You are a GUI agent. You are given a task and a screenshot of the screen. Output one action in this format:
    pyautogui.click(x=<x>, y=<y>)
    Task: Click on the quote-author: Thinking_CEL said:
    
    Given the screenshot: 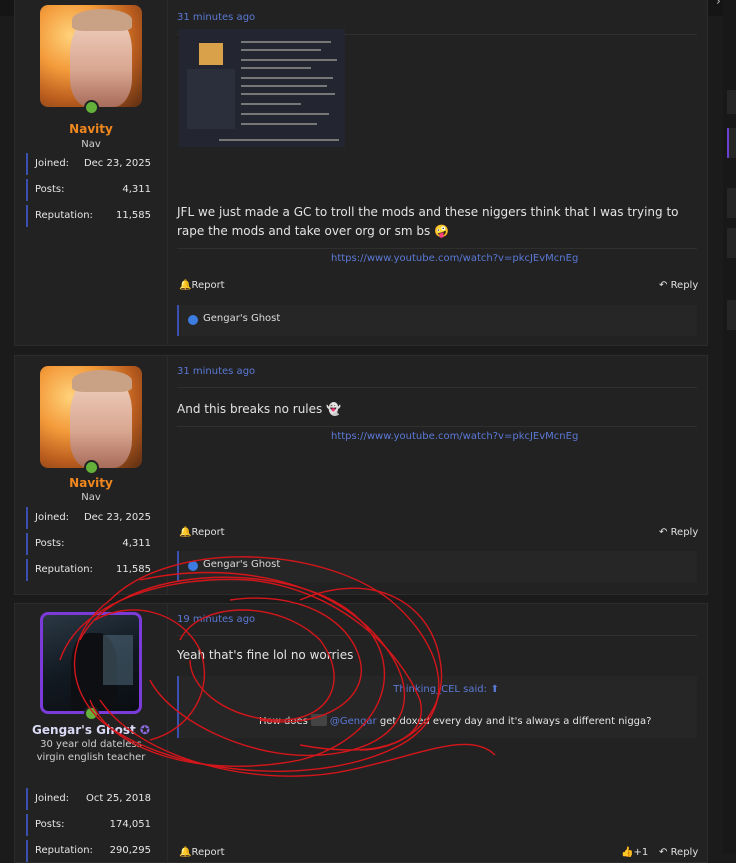 What is the action you would take?
    pyautogui.click(x=440, y=689)
    